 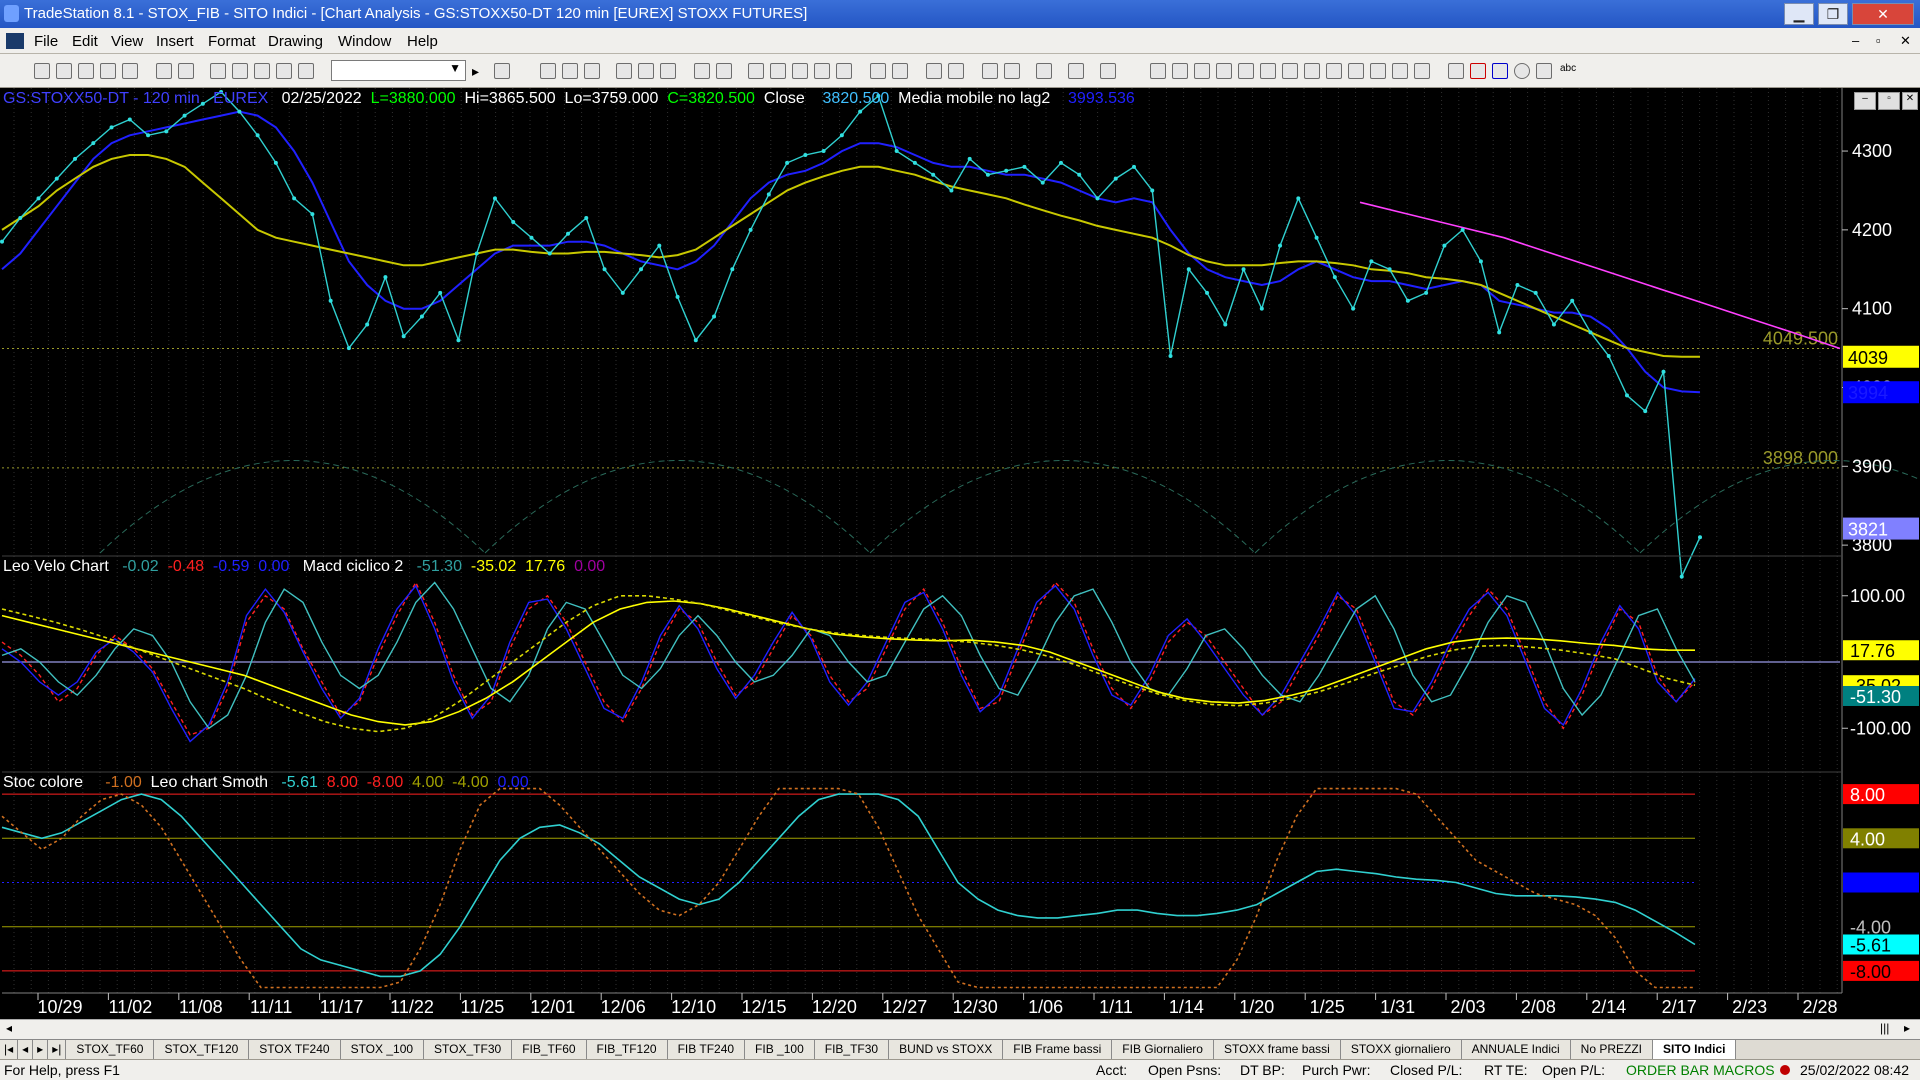 I want to click on pointer-icon, so click(x=990, y=71).